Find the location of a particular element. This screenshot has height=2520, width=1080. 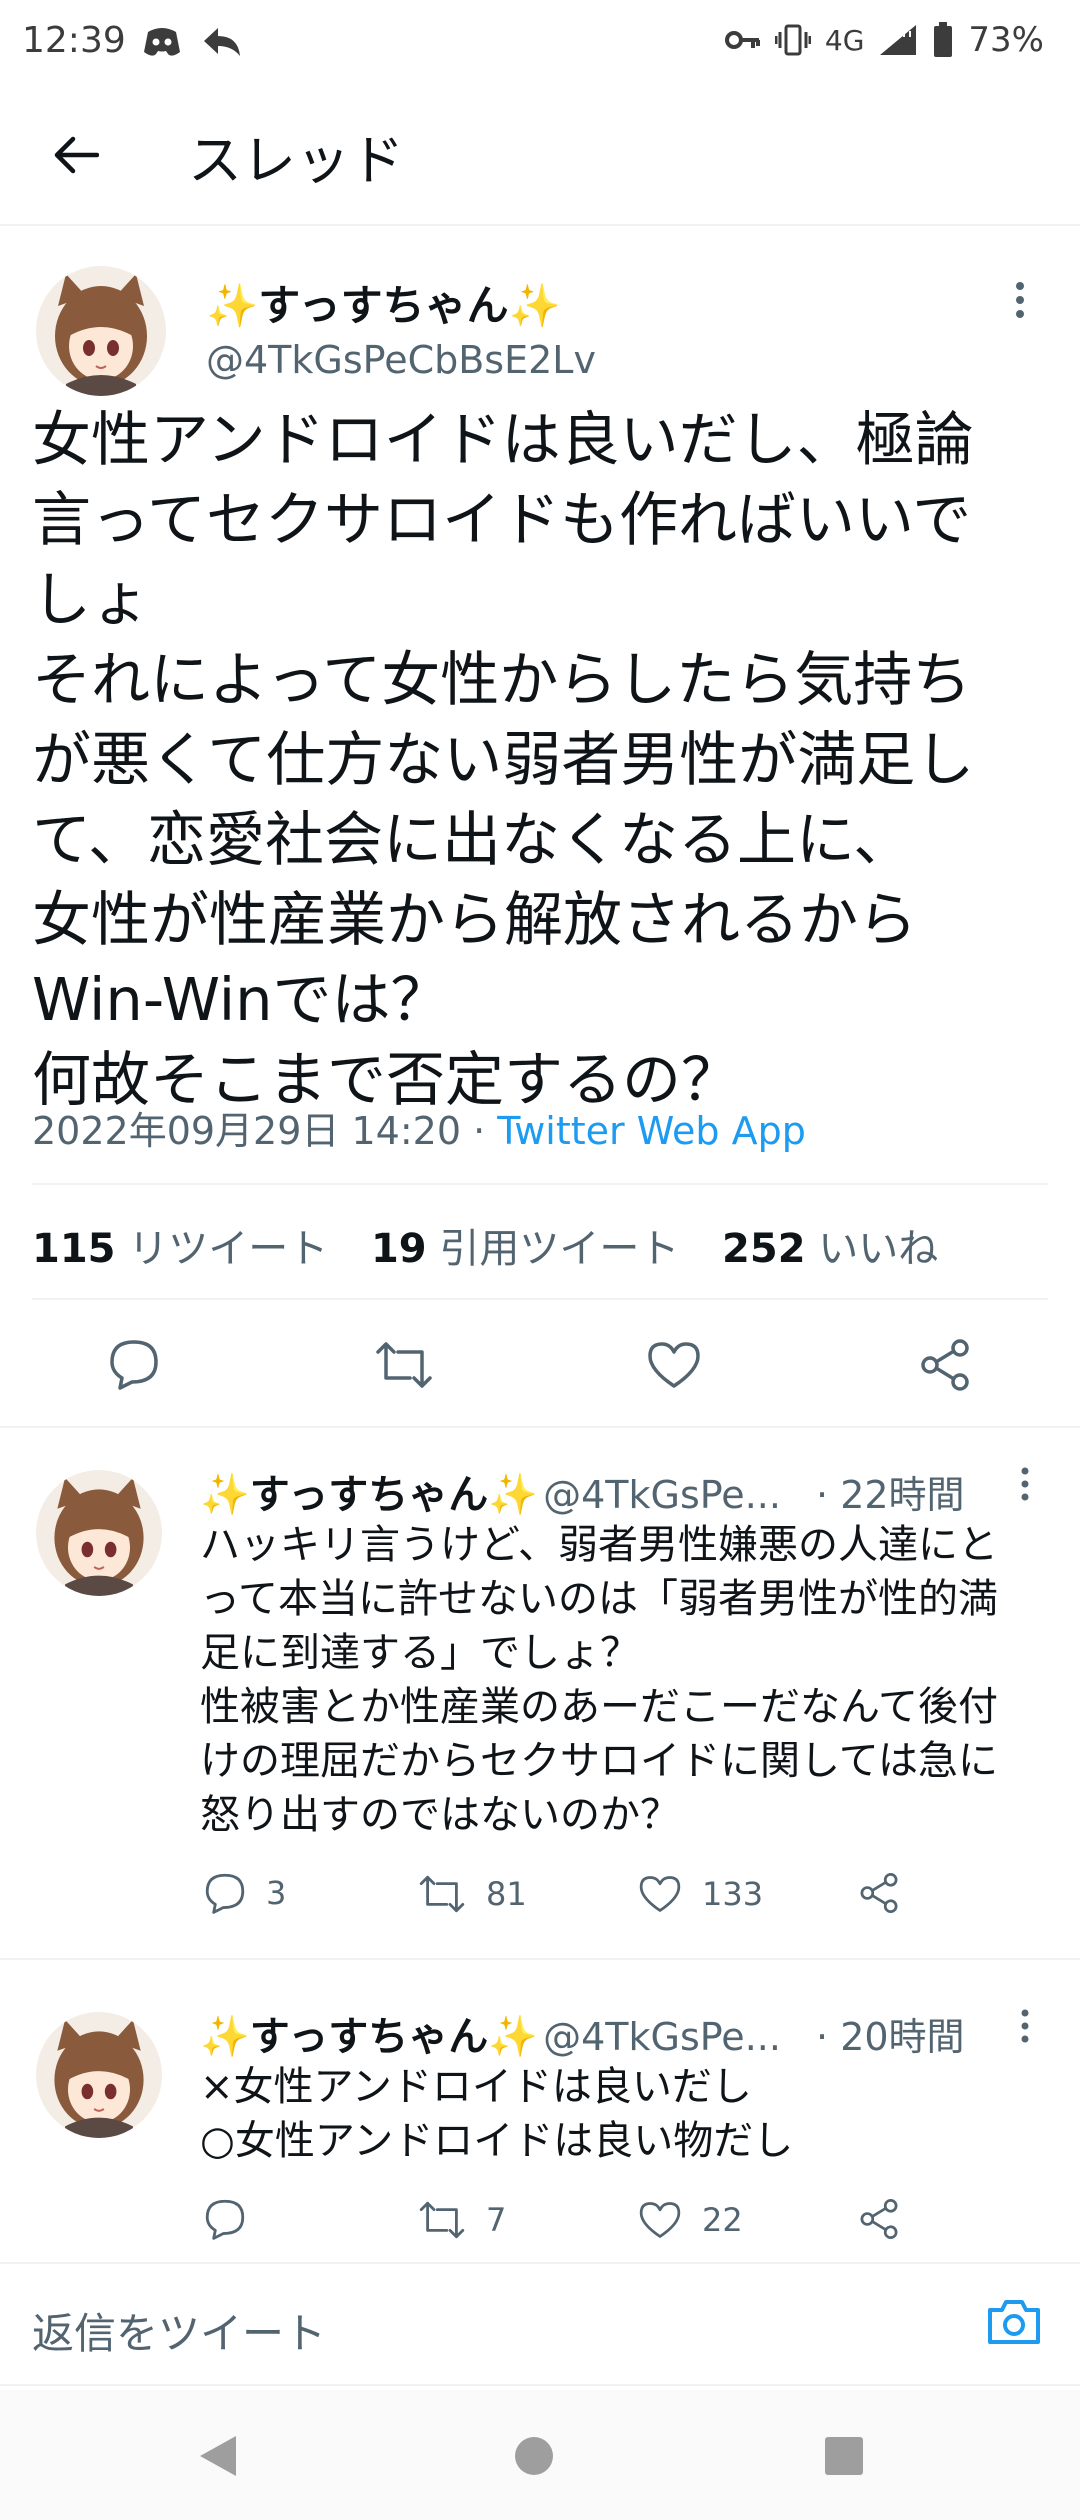

reply-time: · 20時間 is located at coordinates (890, 2037).